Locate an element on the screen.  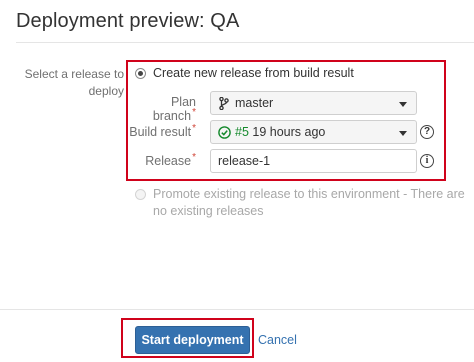
footer-divider is located at coordinates (237, 309).